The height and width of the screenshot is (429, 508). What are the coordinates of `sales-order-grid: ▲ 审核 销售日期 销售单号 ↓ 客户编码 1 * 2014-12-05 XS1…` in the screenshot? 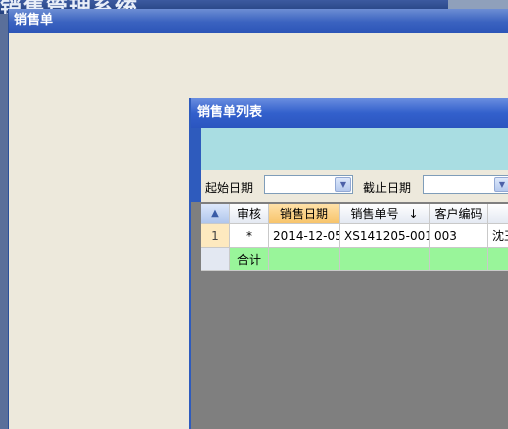 It's located at (354, 237).